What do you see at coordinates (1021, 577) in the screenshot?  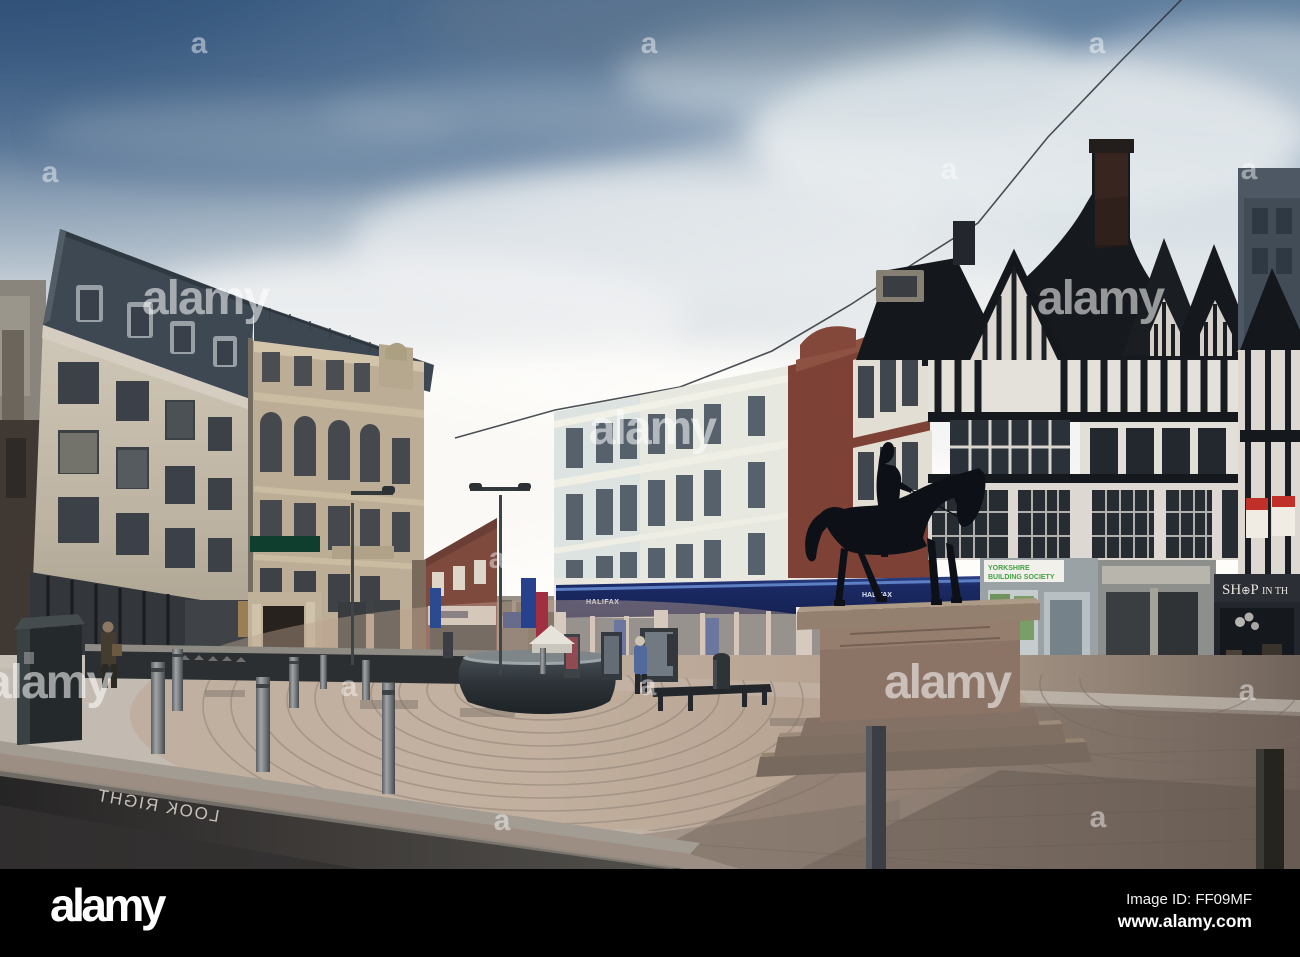 I see `svg-text: BUILDING SOCIETY` at bounding box center [1021, 577].